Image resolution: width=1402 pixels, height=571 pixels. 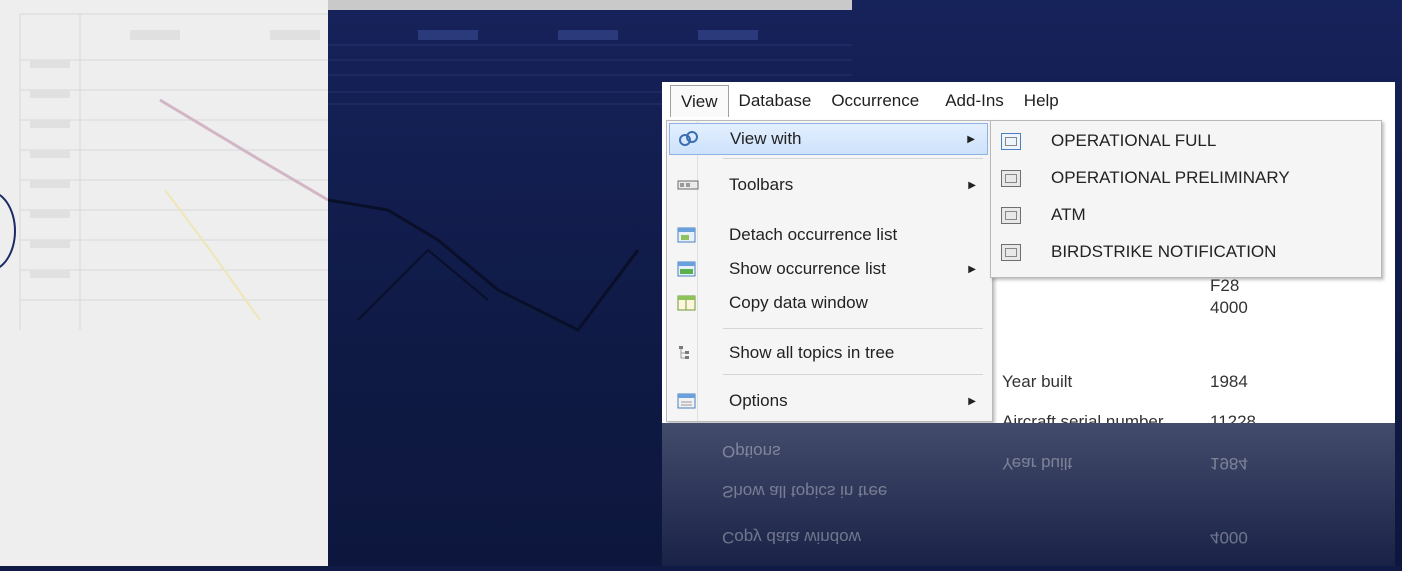 What do you see at coordinates (828, 185) in the screenshot?
I see `menu-item-toolbars: Toolbars ▶` at bounding box center [828, 185].